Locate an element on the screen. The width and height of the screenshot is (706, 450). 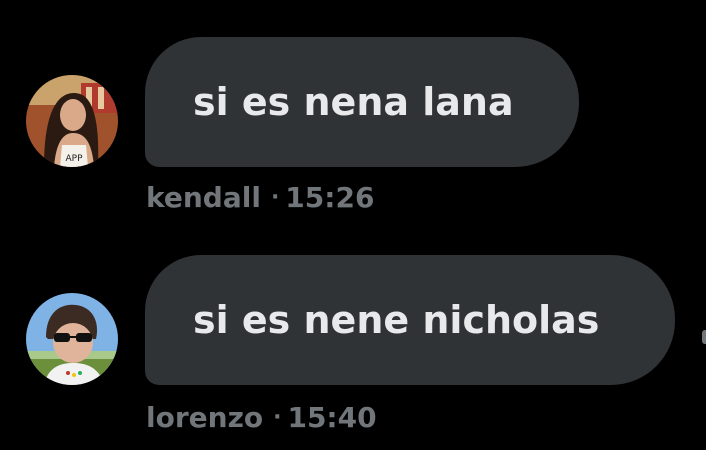
message-meta-1: kendall · 15:26 is located at coordinates (260, 198).